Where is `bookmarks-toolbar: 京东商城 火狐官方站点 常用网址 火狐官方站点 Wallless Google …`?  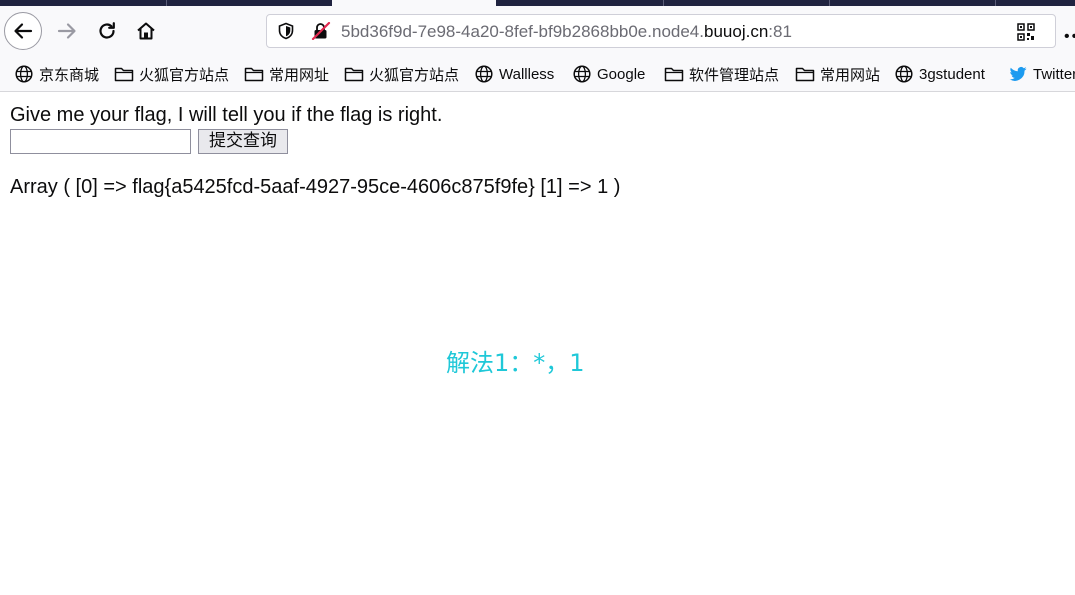 bookmarks-toolbar: 京东商城 火狐官方站点 常用网址 火狐官方站点 Wallless Google … is located at coordinates (537, 74).